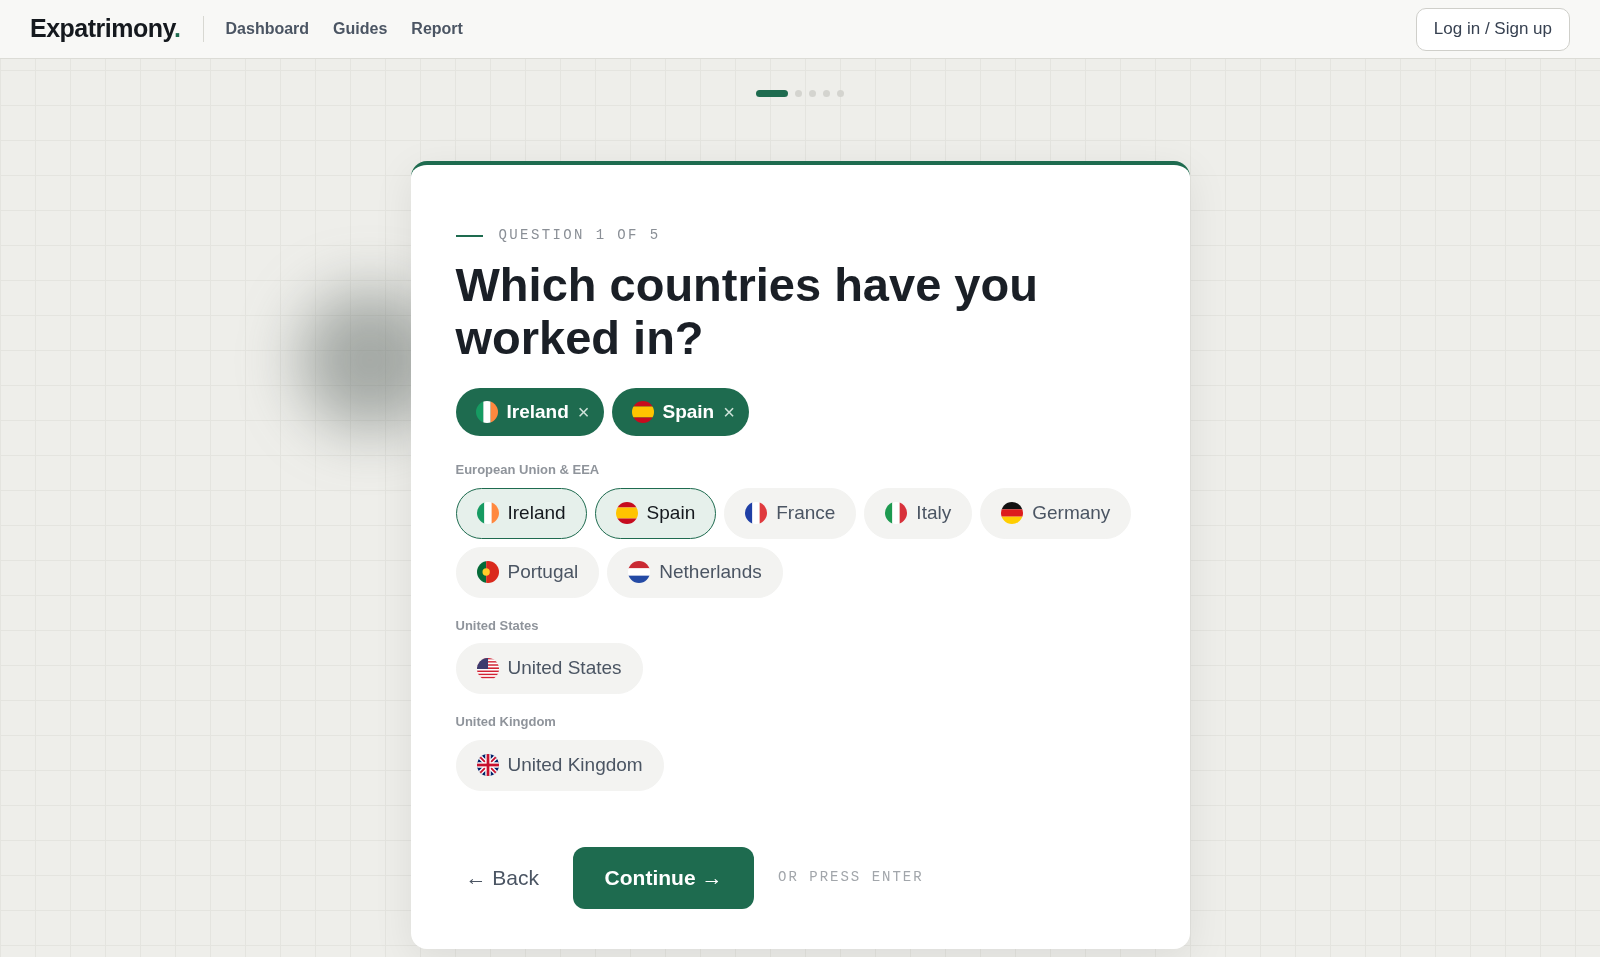 This screenshot has width=1600, height=957. What do you see at coordinates (918, 513) in the screenshot?
I see `country-option: Italy` at bounding box center [918, 513].